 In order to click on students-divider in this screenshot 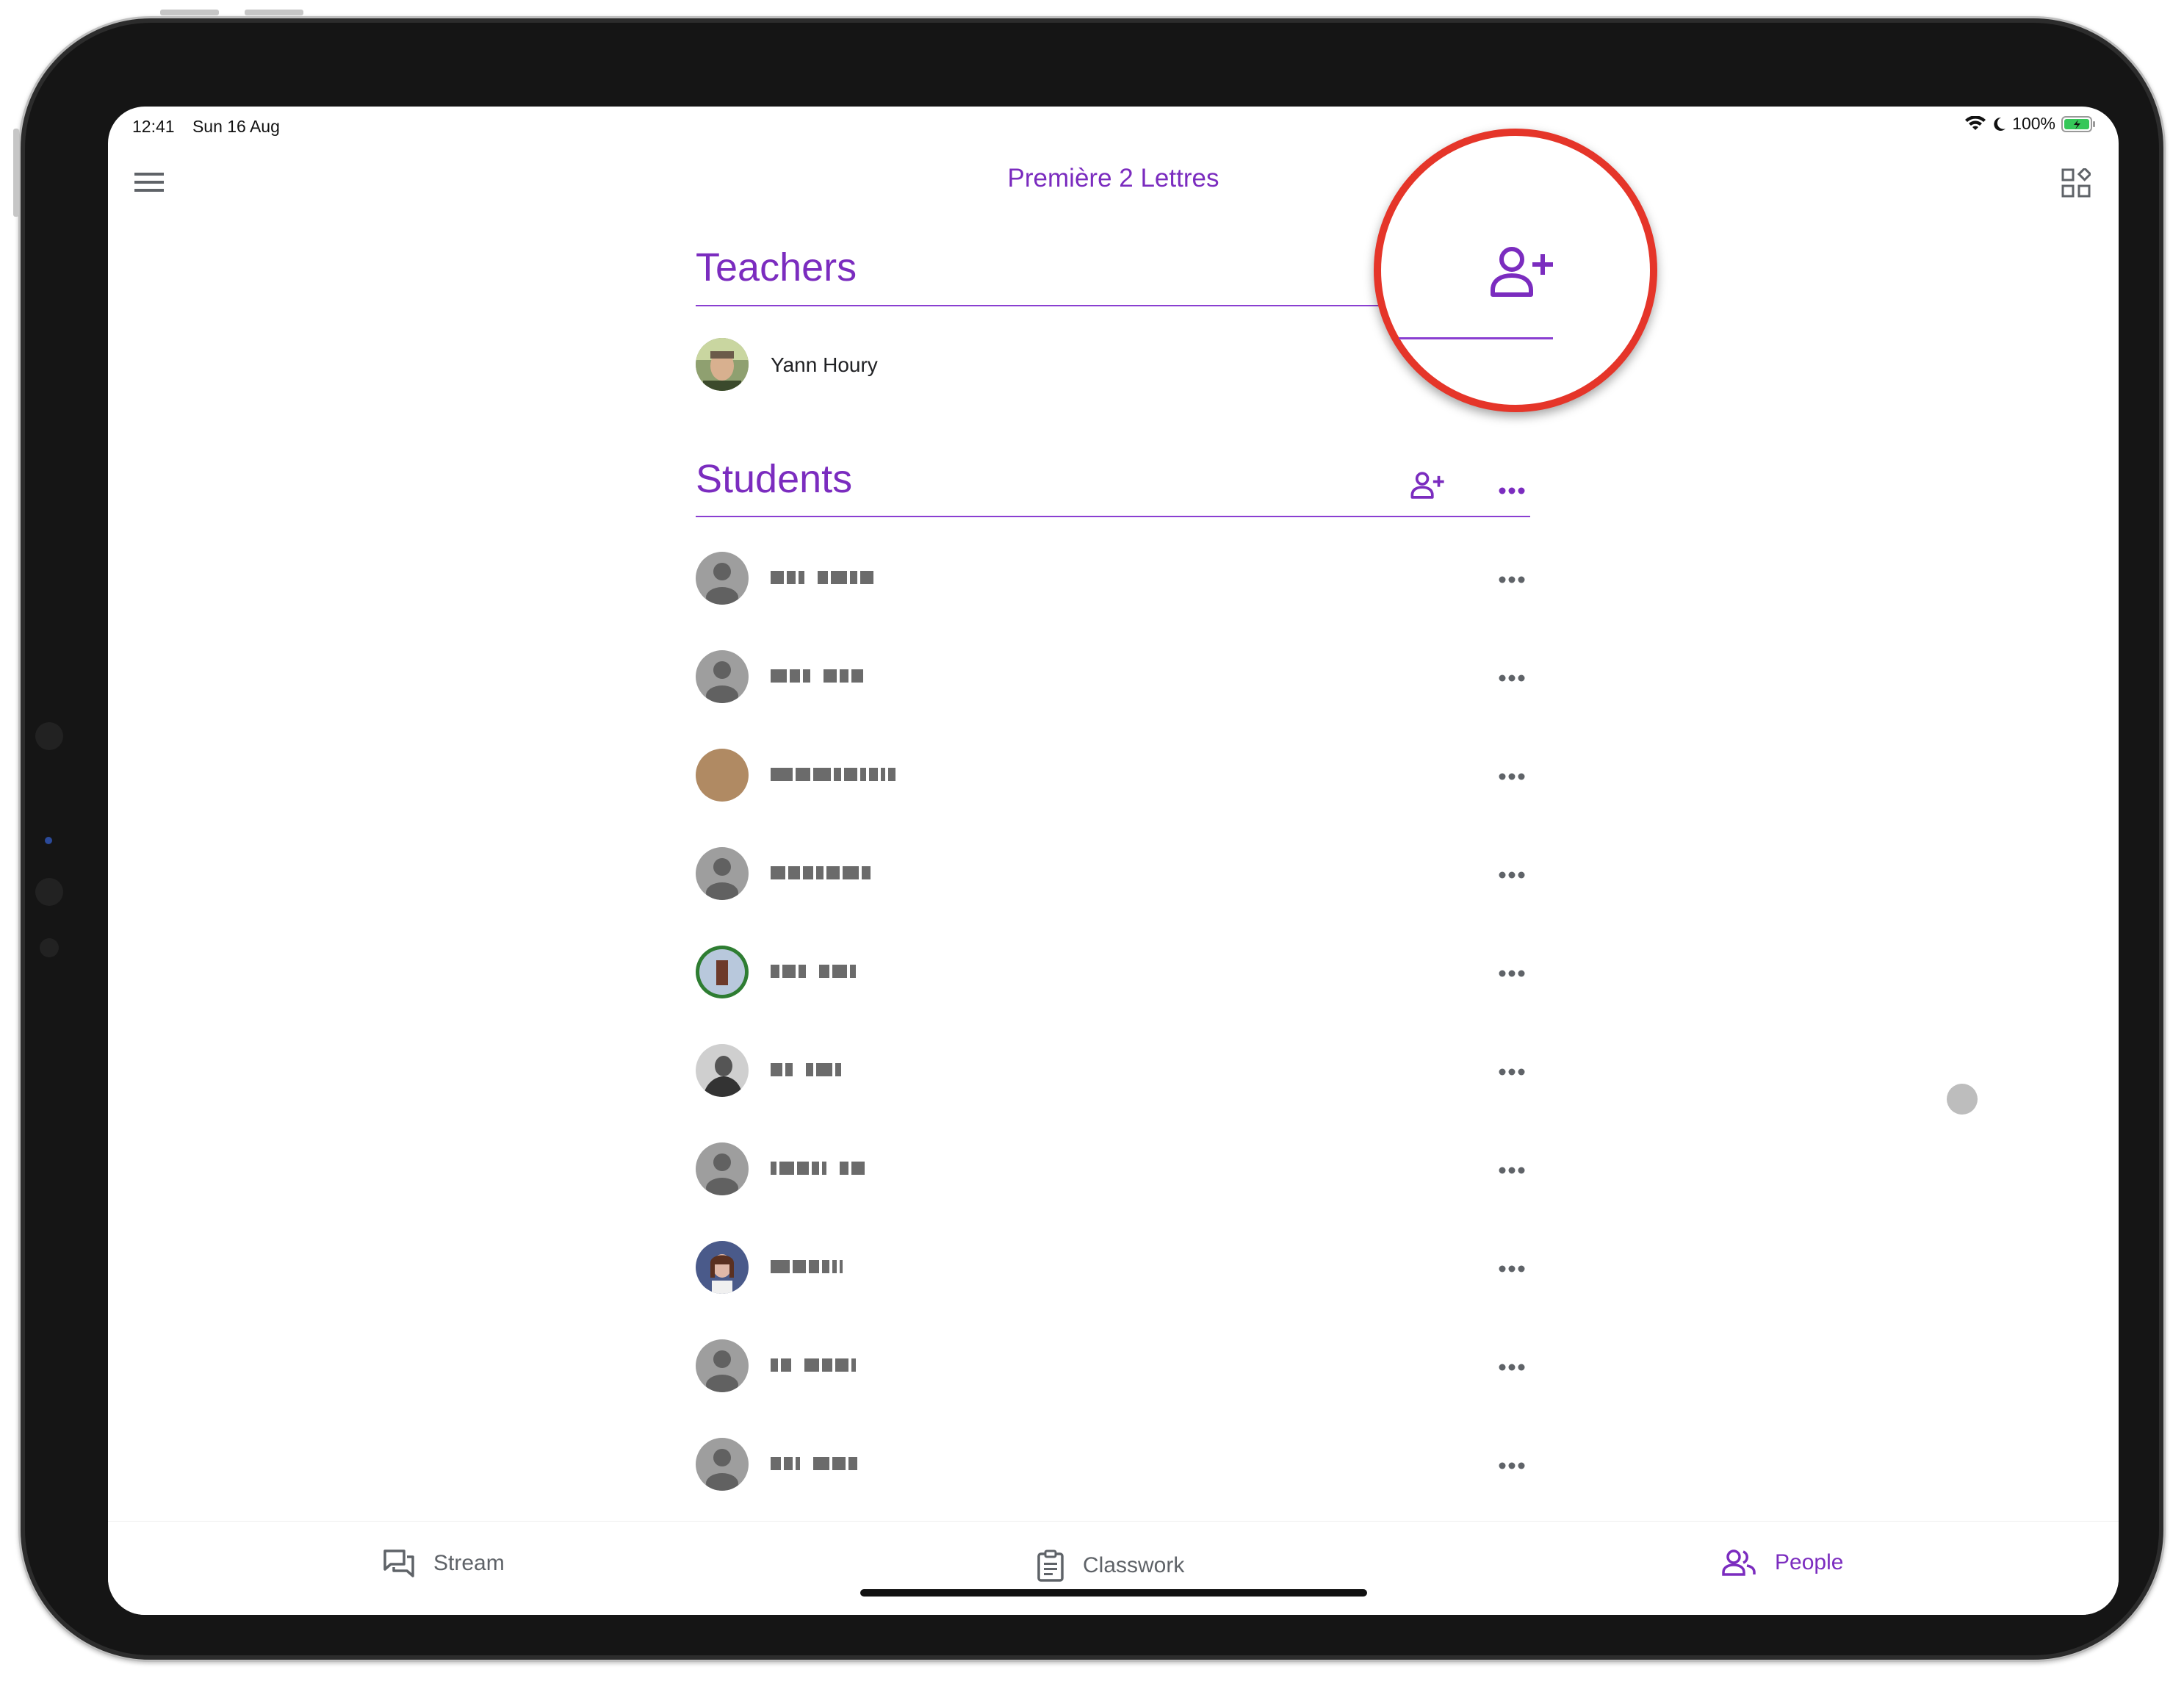, I will do `click(1113, 516)`.